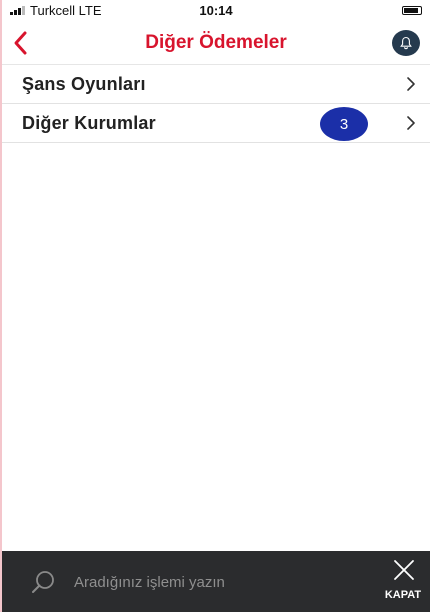 Image resolution: width=430 pixels, height=612 pixels. I want to click on search-icon, so click(43, 582).